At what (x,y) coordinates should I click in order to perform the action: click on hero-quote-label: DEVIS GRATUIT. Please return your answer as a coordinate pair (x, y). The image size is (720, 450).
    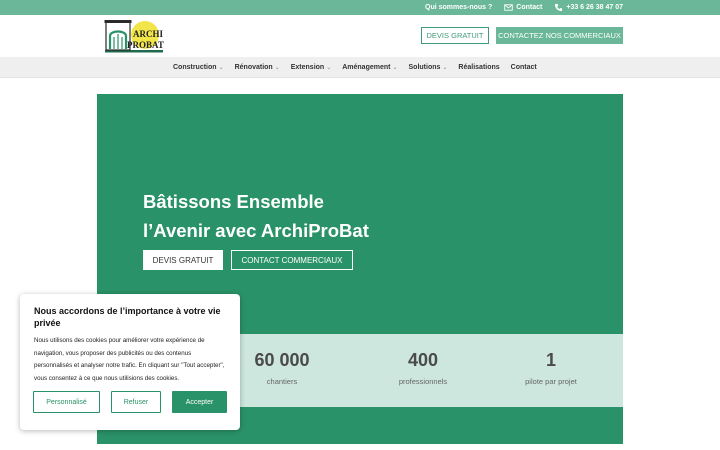
    Looking at the image, I should click on (183, 260).